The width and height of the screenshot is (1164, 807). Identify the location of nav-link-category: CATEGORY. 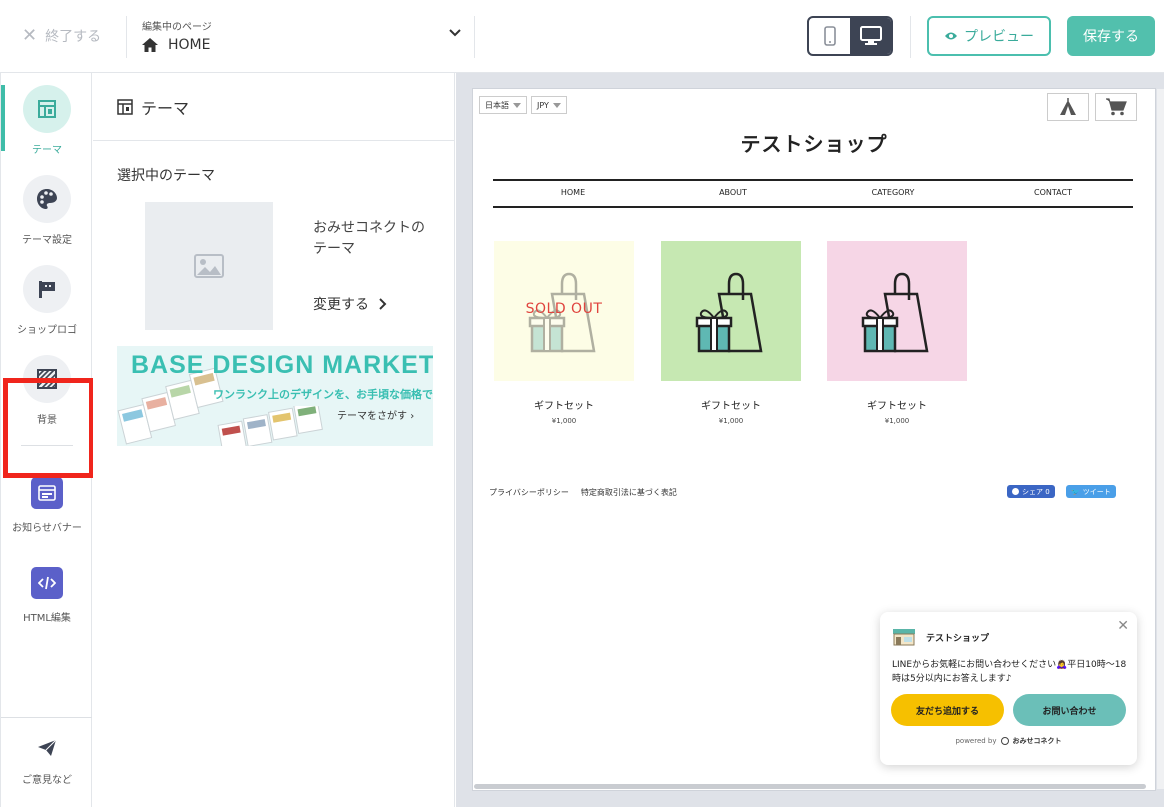
(893, 192).